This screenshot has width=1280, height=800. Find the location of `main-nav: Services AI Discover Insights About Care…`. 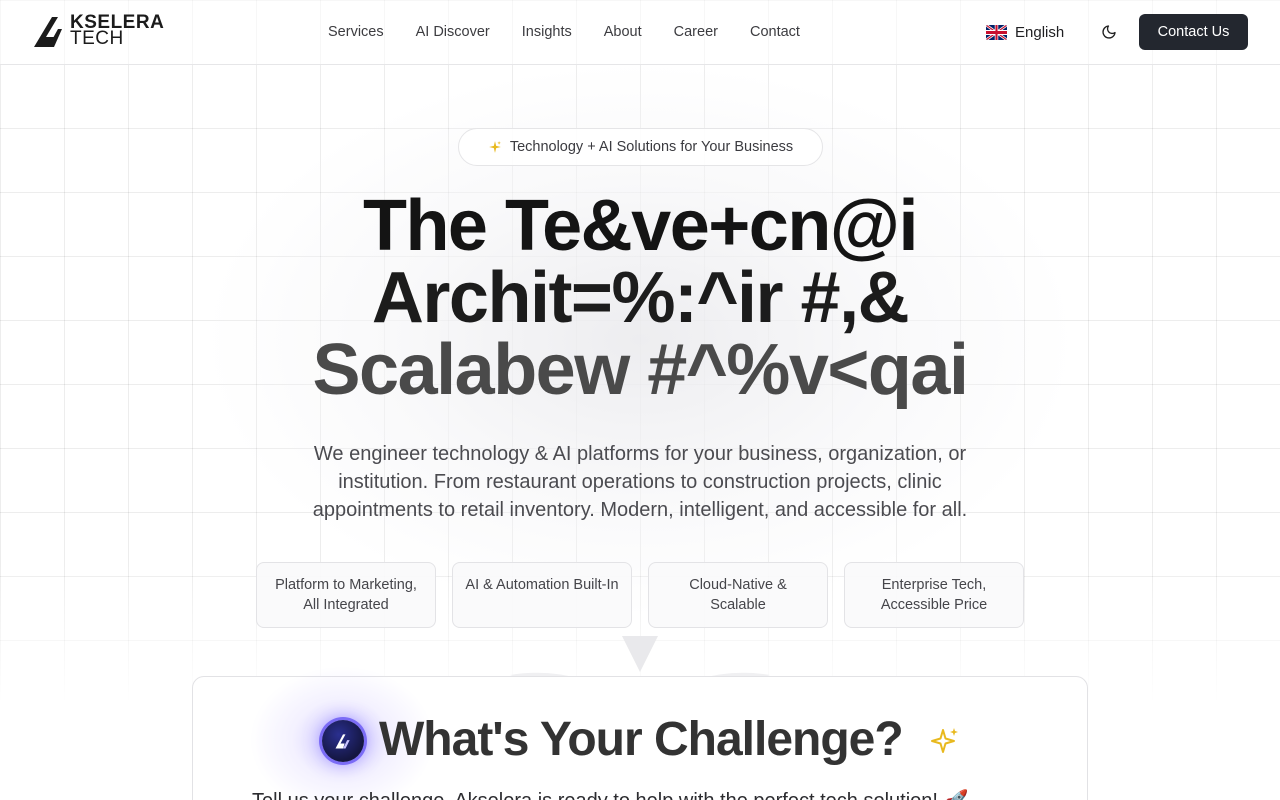

main-nav: Services AI Discover Insights About Care… is located at coordinates (564, 32).